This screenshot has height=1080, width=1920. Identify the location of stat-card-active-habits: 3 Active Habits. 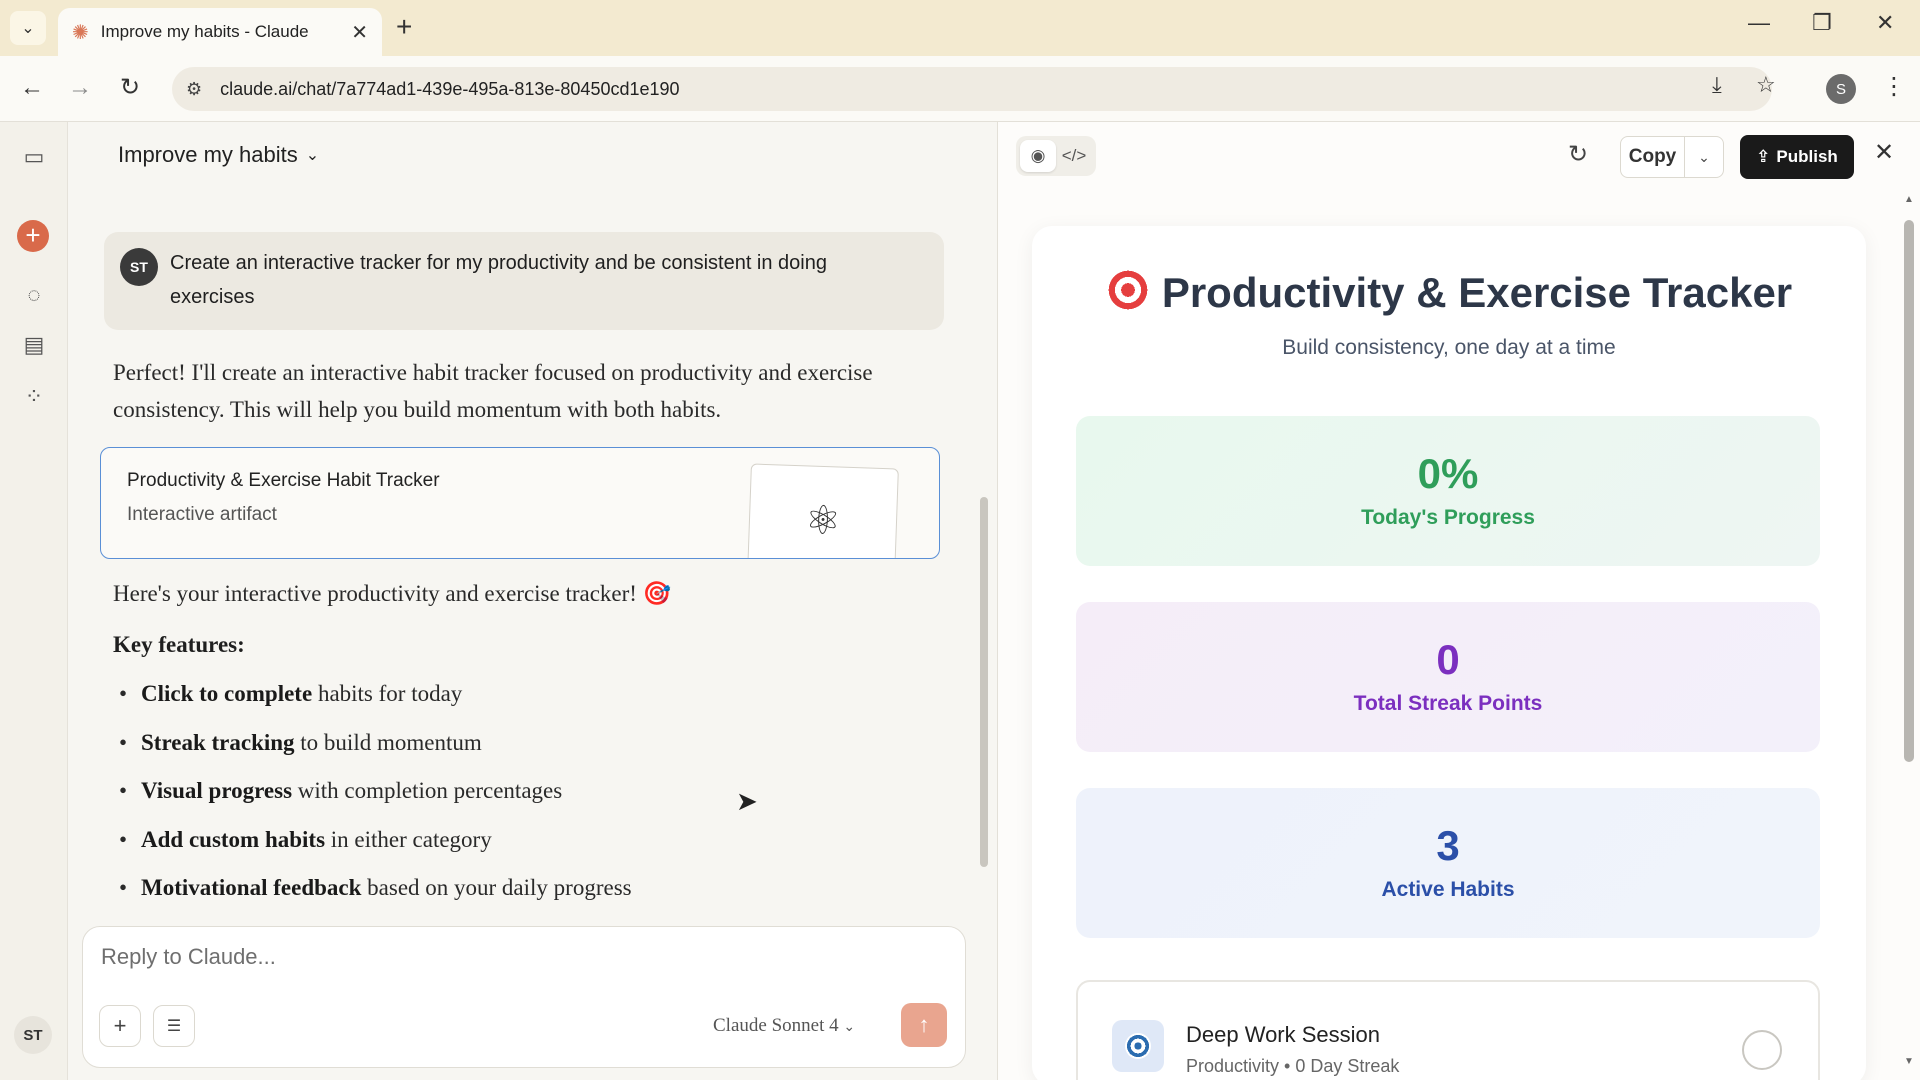
(1448, 863).